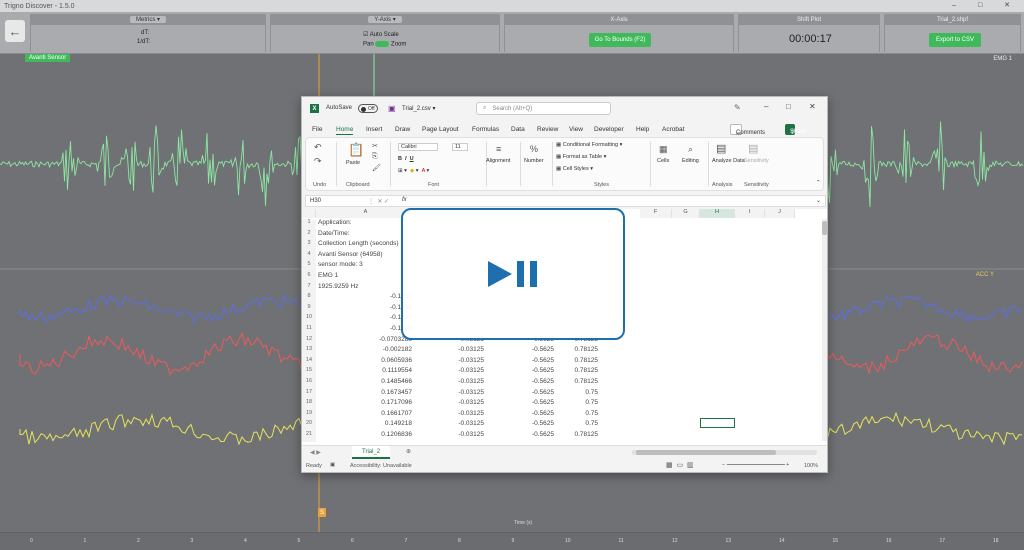  Describe the element at coordinates (534, 161) in the screenshot. I see `number-button: Number` at that location.